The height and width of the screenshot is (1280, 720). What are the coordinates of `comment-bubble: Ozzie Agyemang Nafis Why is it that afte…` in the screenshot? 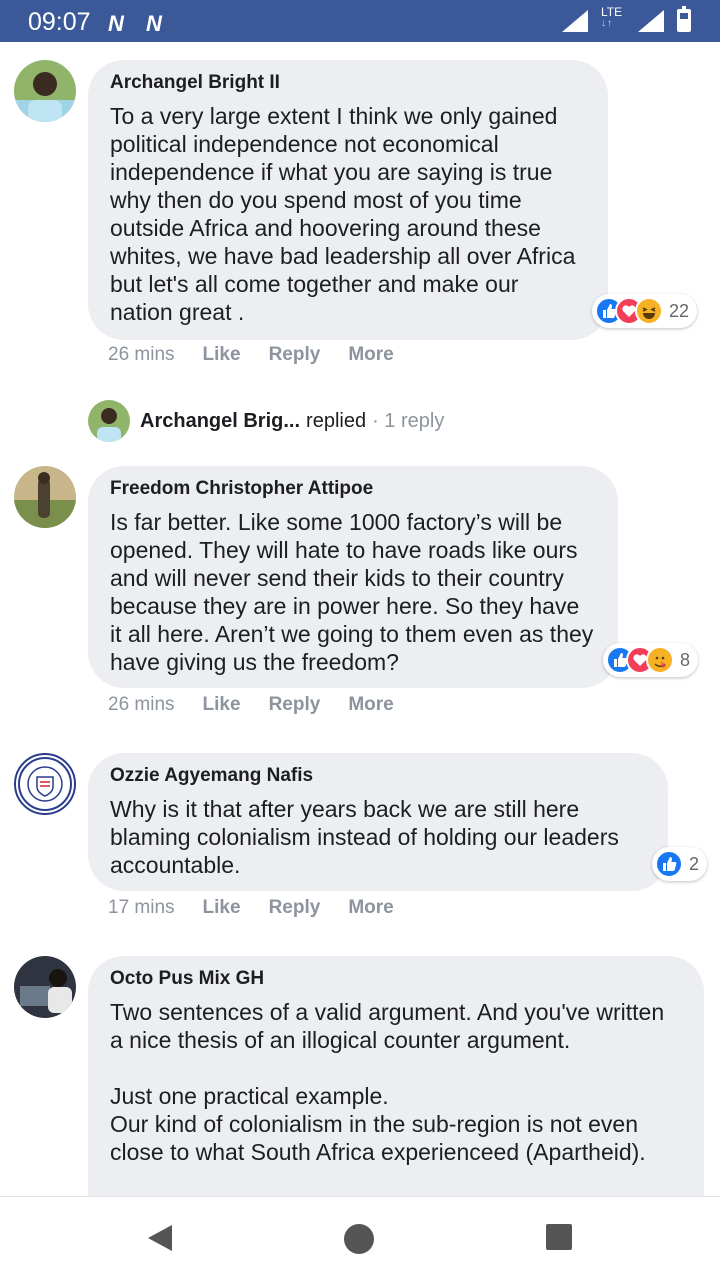 It's located at (378, 822).